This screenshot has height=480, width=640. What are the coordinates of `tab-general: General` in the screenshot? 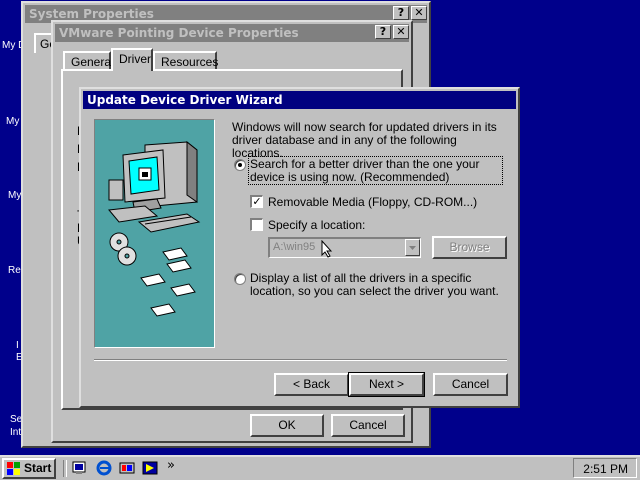 It's located at (88, 61).